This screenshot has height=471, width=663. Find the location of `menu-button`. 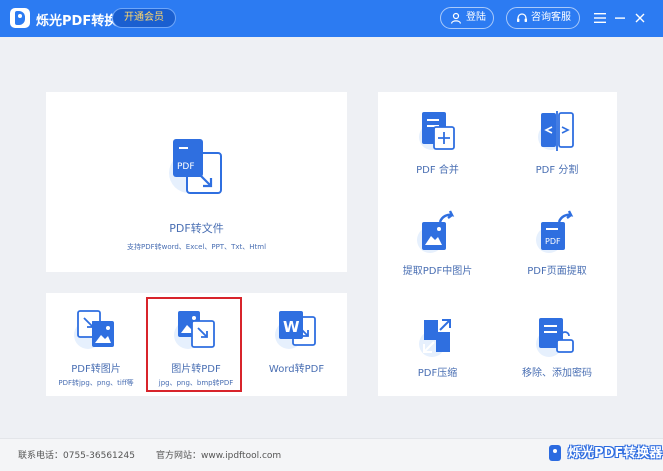

menu-button is located at coordinates (600, 18).